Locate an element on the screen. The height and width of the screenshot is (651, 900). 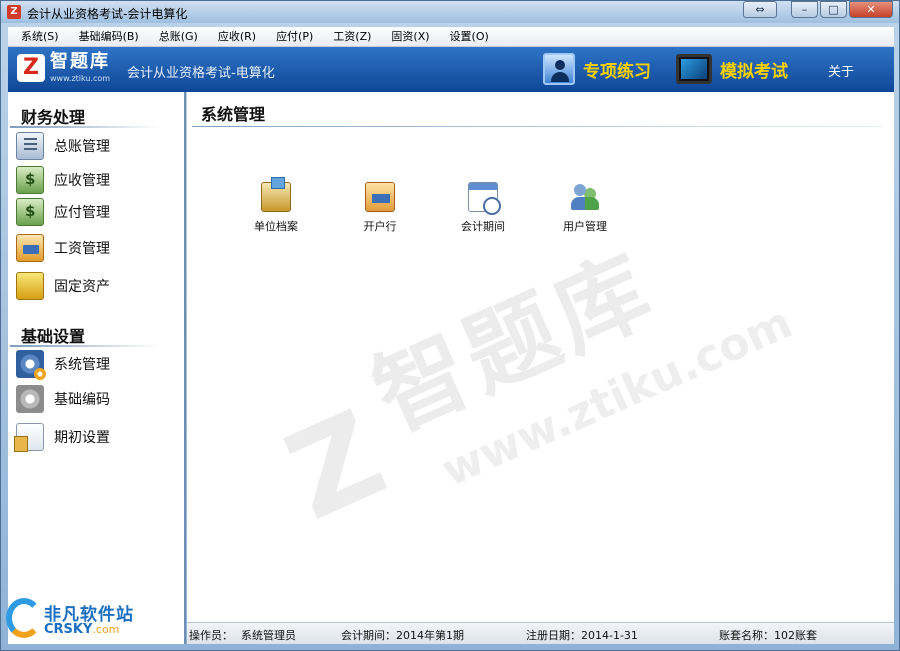
logo-text: 智题库 is located at coordinates (80, 61).